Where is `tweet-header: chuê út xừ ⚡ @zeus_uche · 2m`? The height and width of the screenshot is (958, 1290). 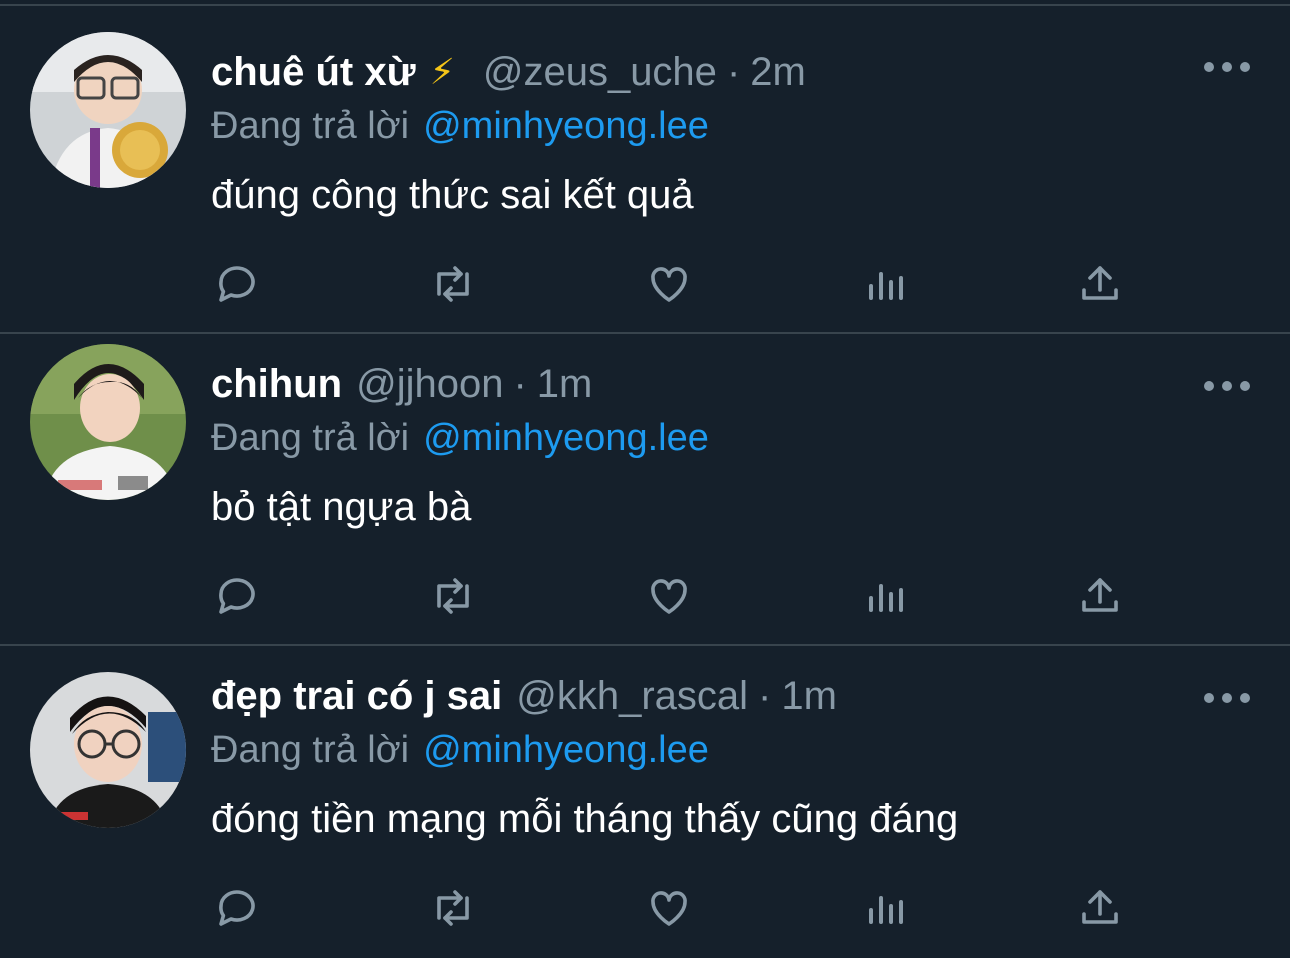
tweet-header: chuê út xừ ⚡ @zeus_uche · 2m is located at coordinates (508, 72).